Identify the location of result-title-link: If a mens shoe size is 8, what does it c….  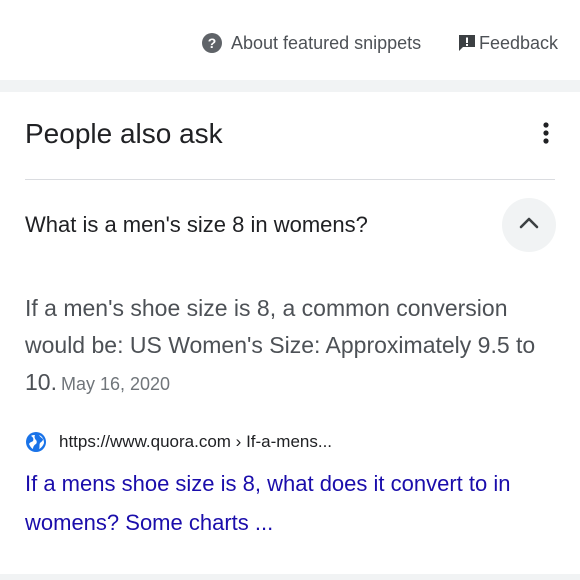
(295, 503).